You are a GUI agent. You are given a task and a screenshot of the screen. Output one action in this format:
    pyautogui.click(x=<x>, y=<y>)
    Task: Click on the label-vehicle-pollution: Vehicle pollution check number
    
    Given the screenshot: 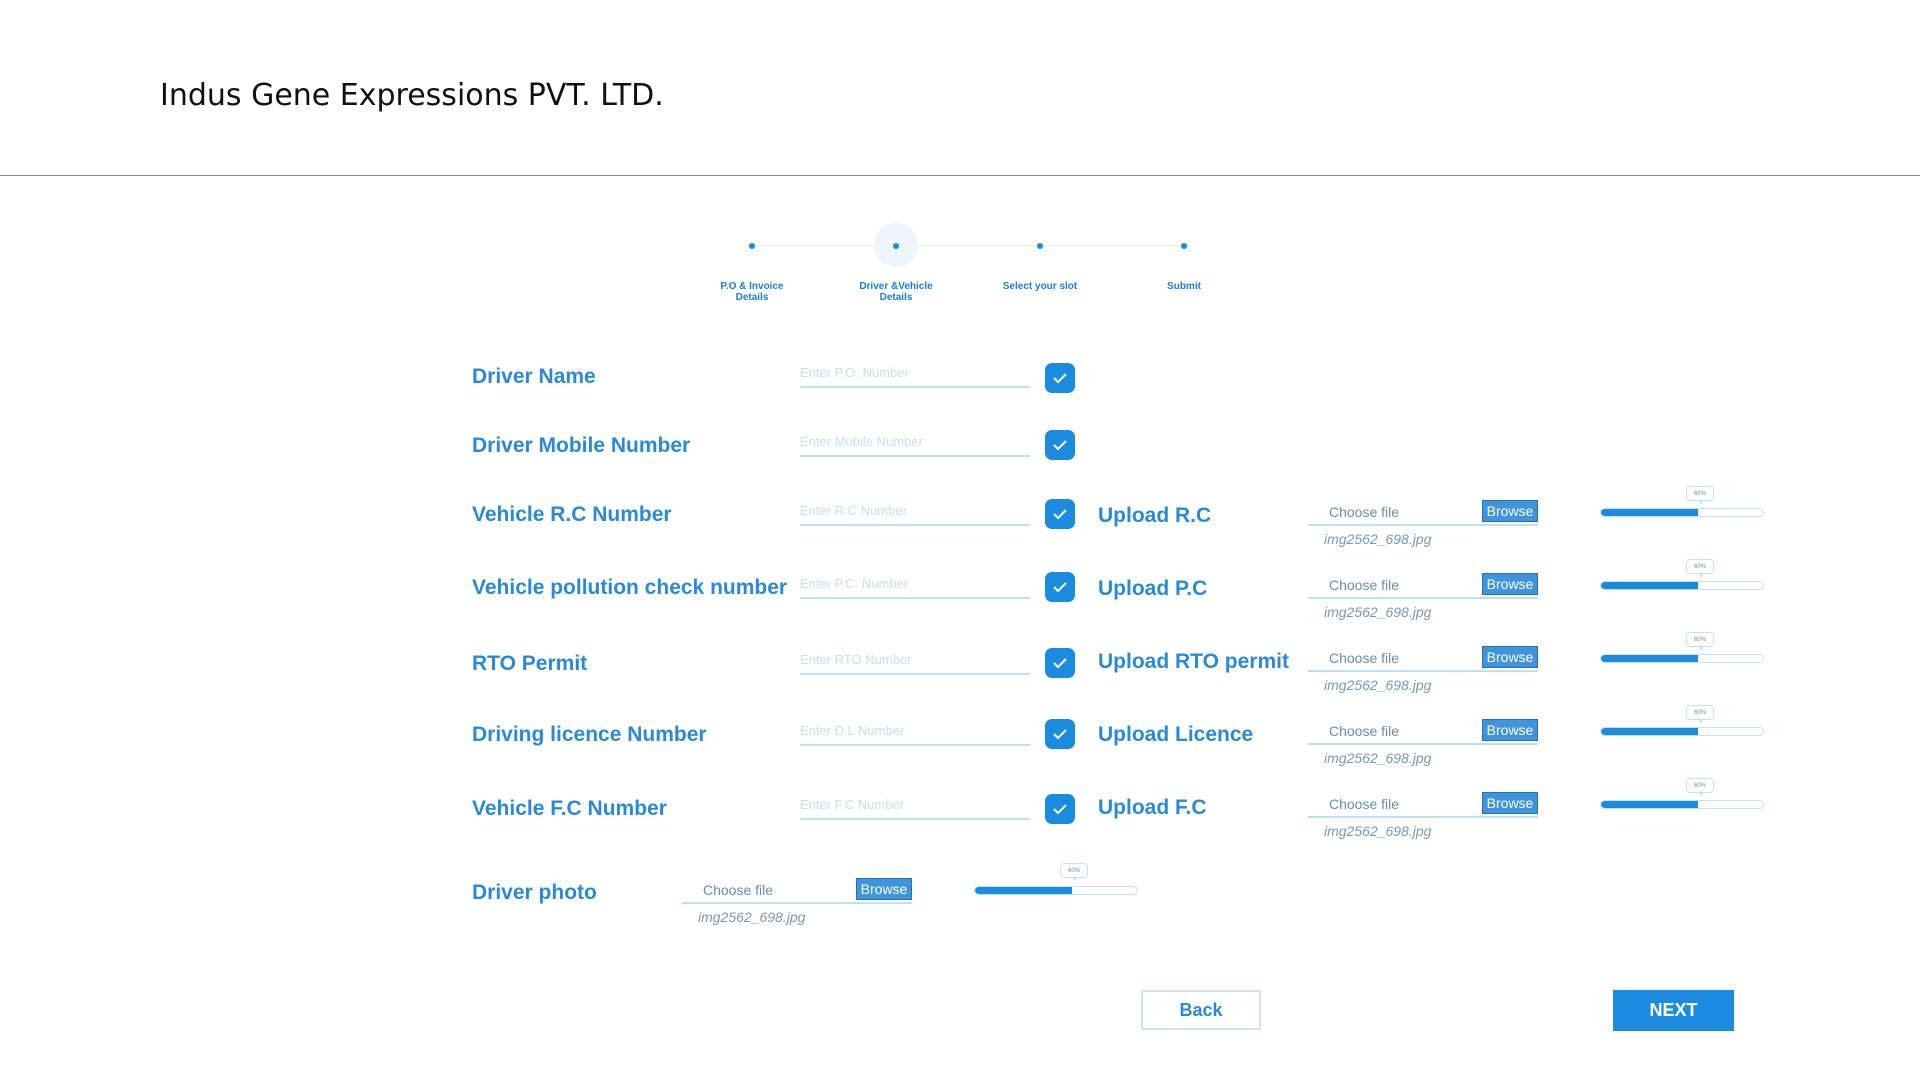 What is the action you would take?
    pyautogui.click(x=630, y=587)
    